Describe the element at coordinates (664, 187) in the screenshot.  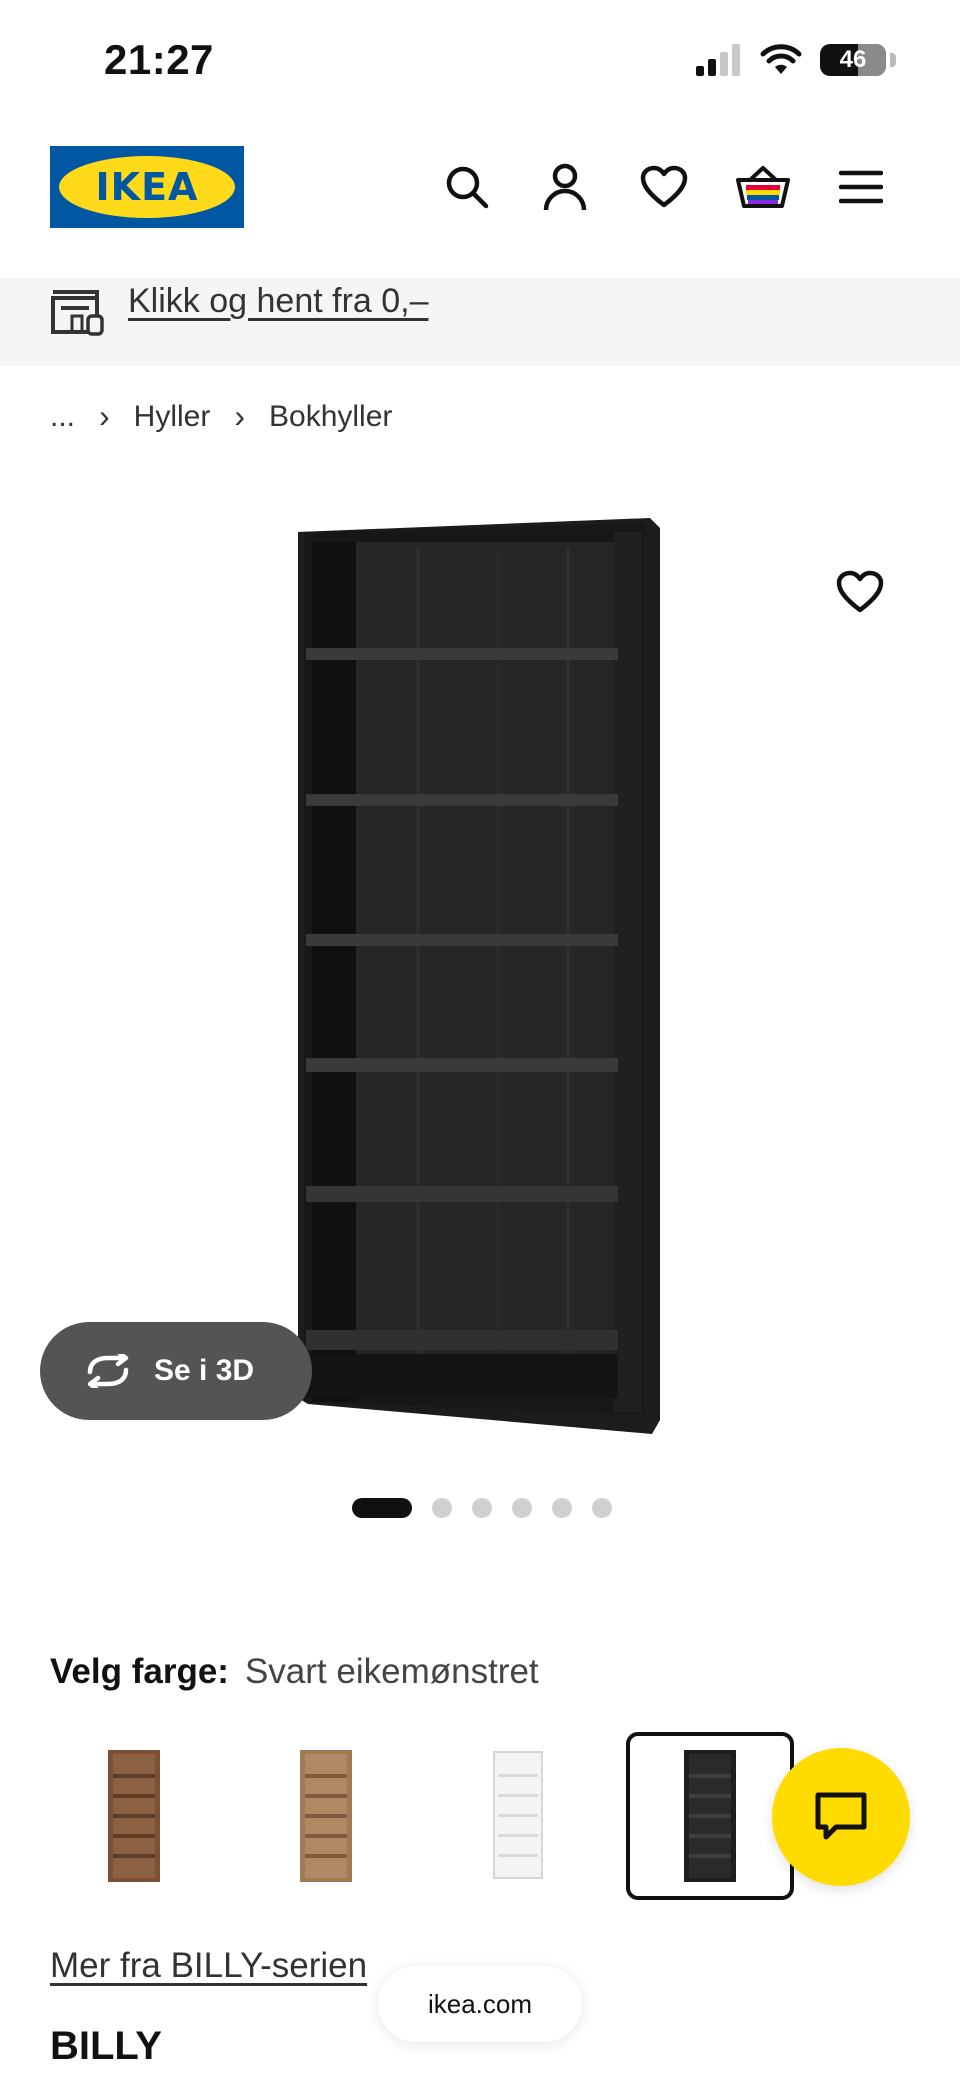
I see `heart-icon` at that location.